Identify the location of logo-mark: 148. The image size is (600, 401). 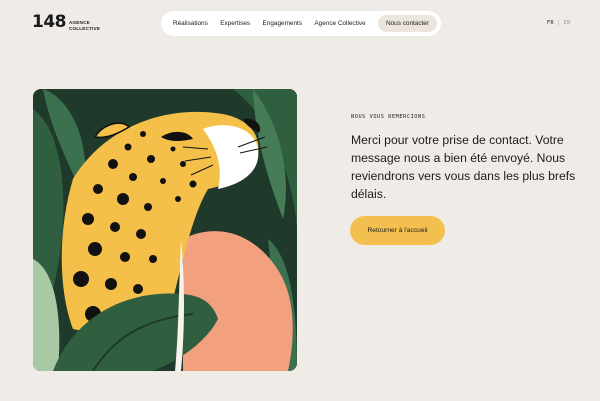
(49, 22).